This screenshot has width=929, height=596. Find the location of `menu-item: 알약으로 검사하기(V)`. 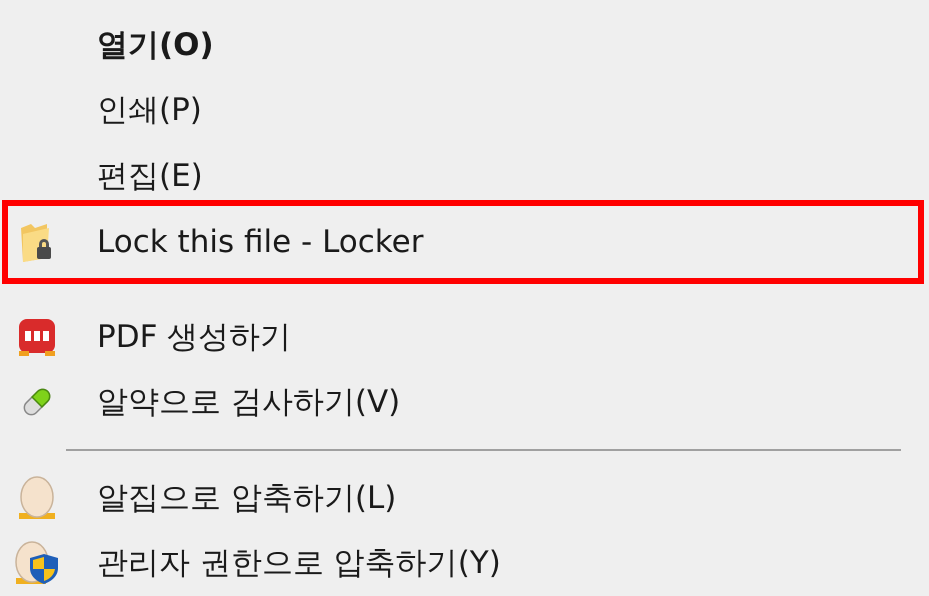

menu-item: 알약으로 검사하기(V) is located at coordinates (248, 402).